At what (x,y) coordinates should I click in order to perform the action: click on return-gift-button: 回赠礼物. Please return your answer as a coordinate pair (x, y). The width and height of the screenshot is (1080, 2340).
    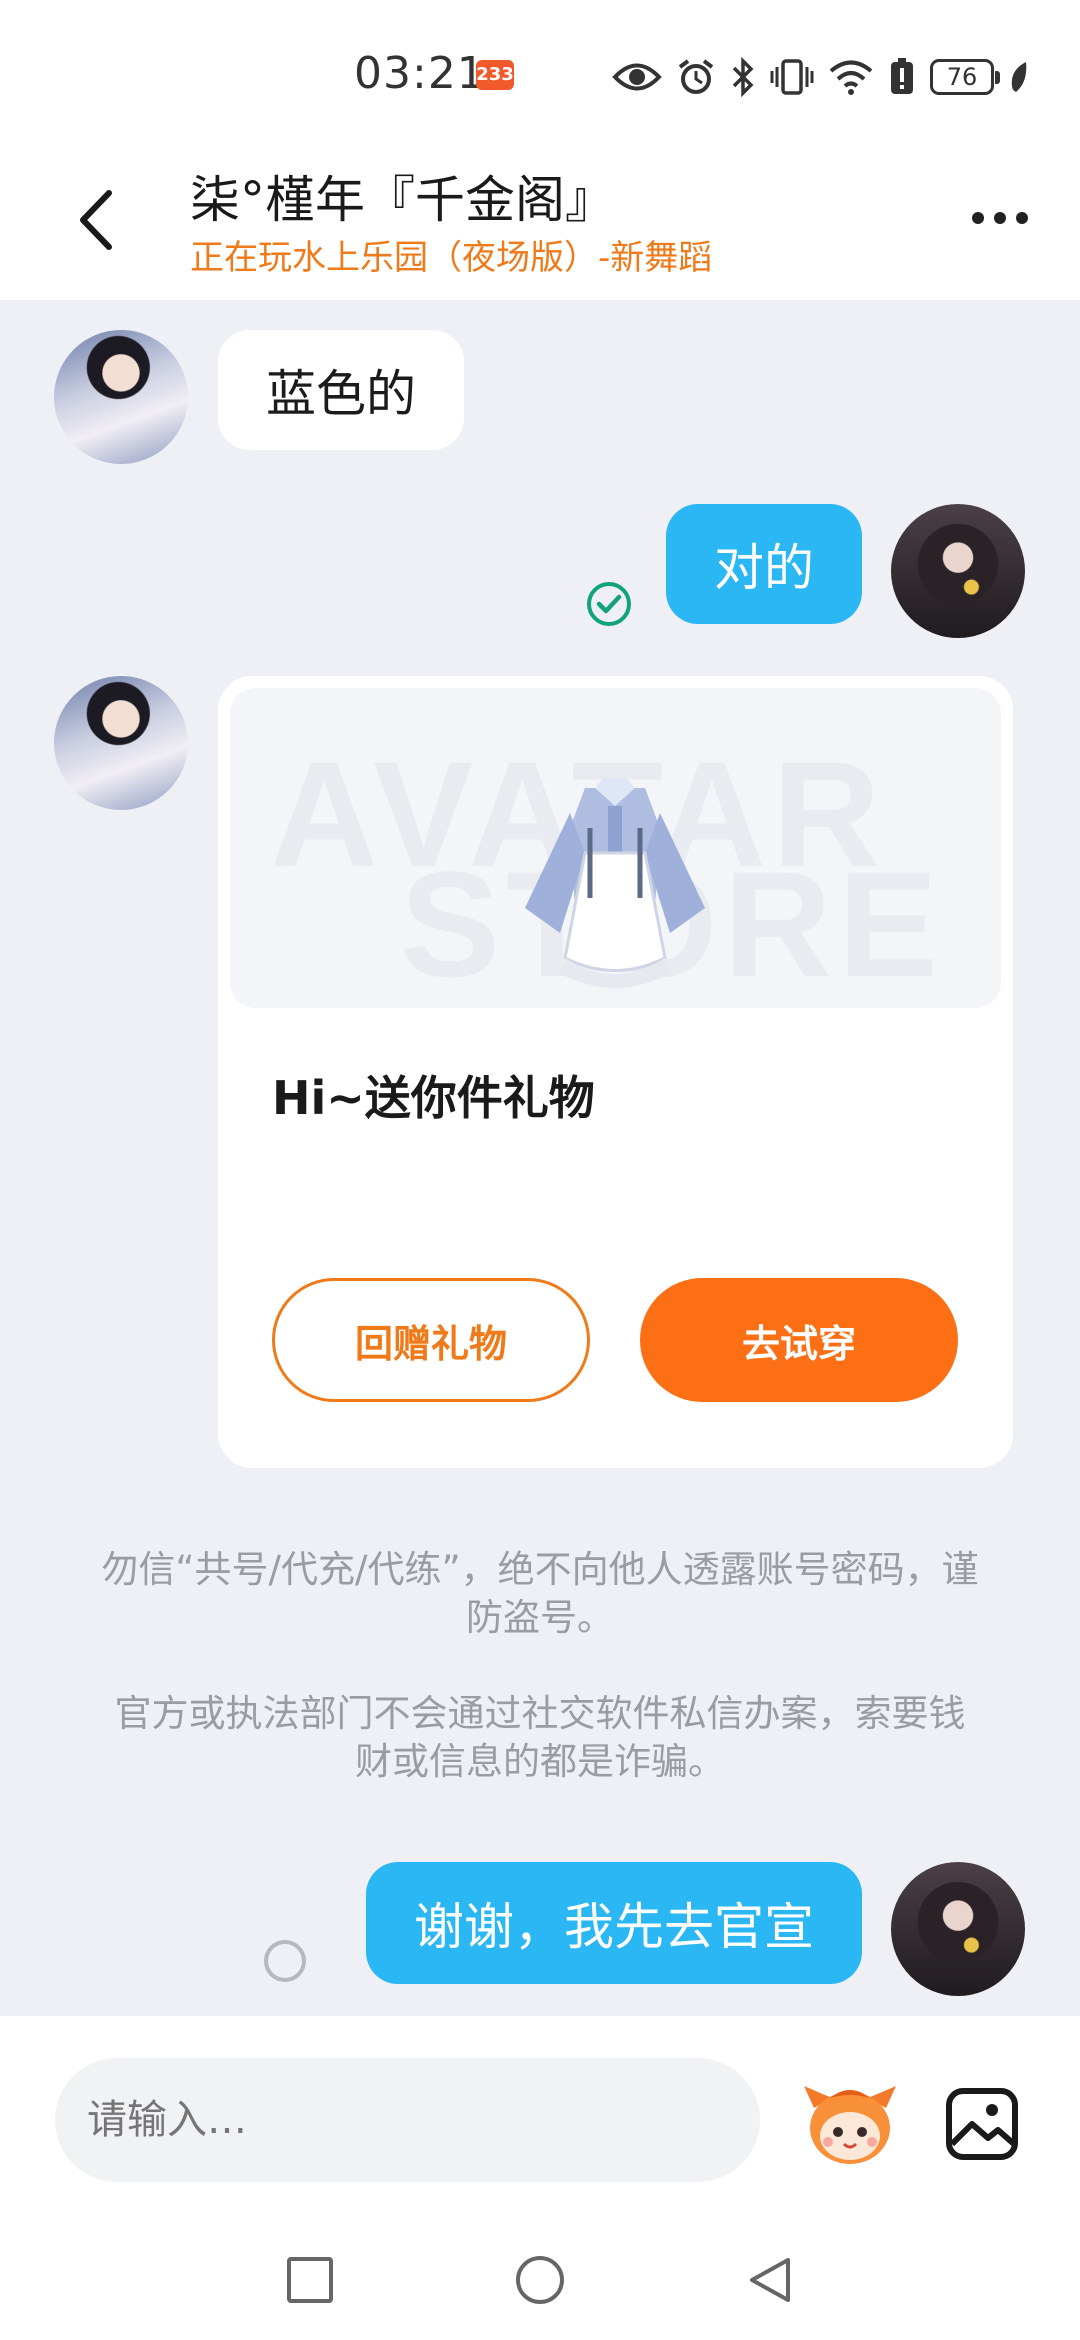
    Looking at the image, I should click on (431, 1340).